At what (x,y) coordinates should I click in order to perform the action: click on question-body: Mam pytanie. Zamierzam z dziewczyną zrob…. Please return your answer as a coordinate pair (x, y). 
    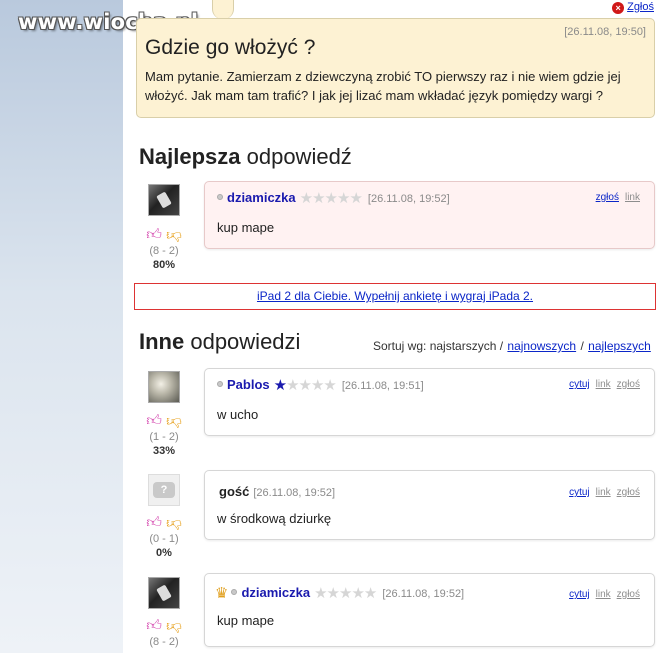
    Looking at the image, I should click on (383, 86).